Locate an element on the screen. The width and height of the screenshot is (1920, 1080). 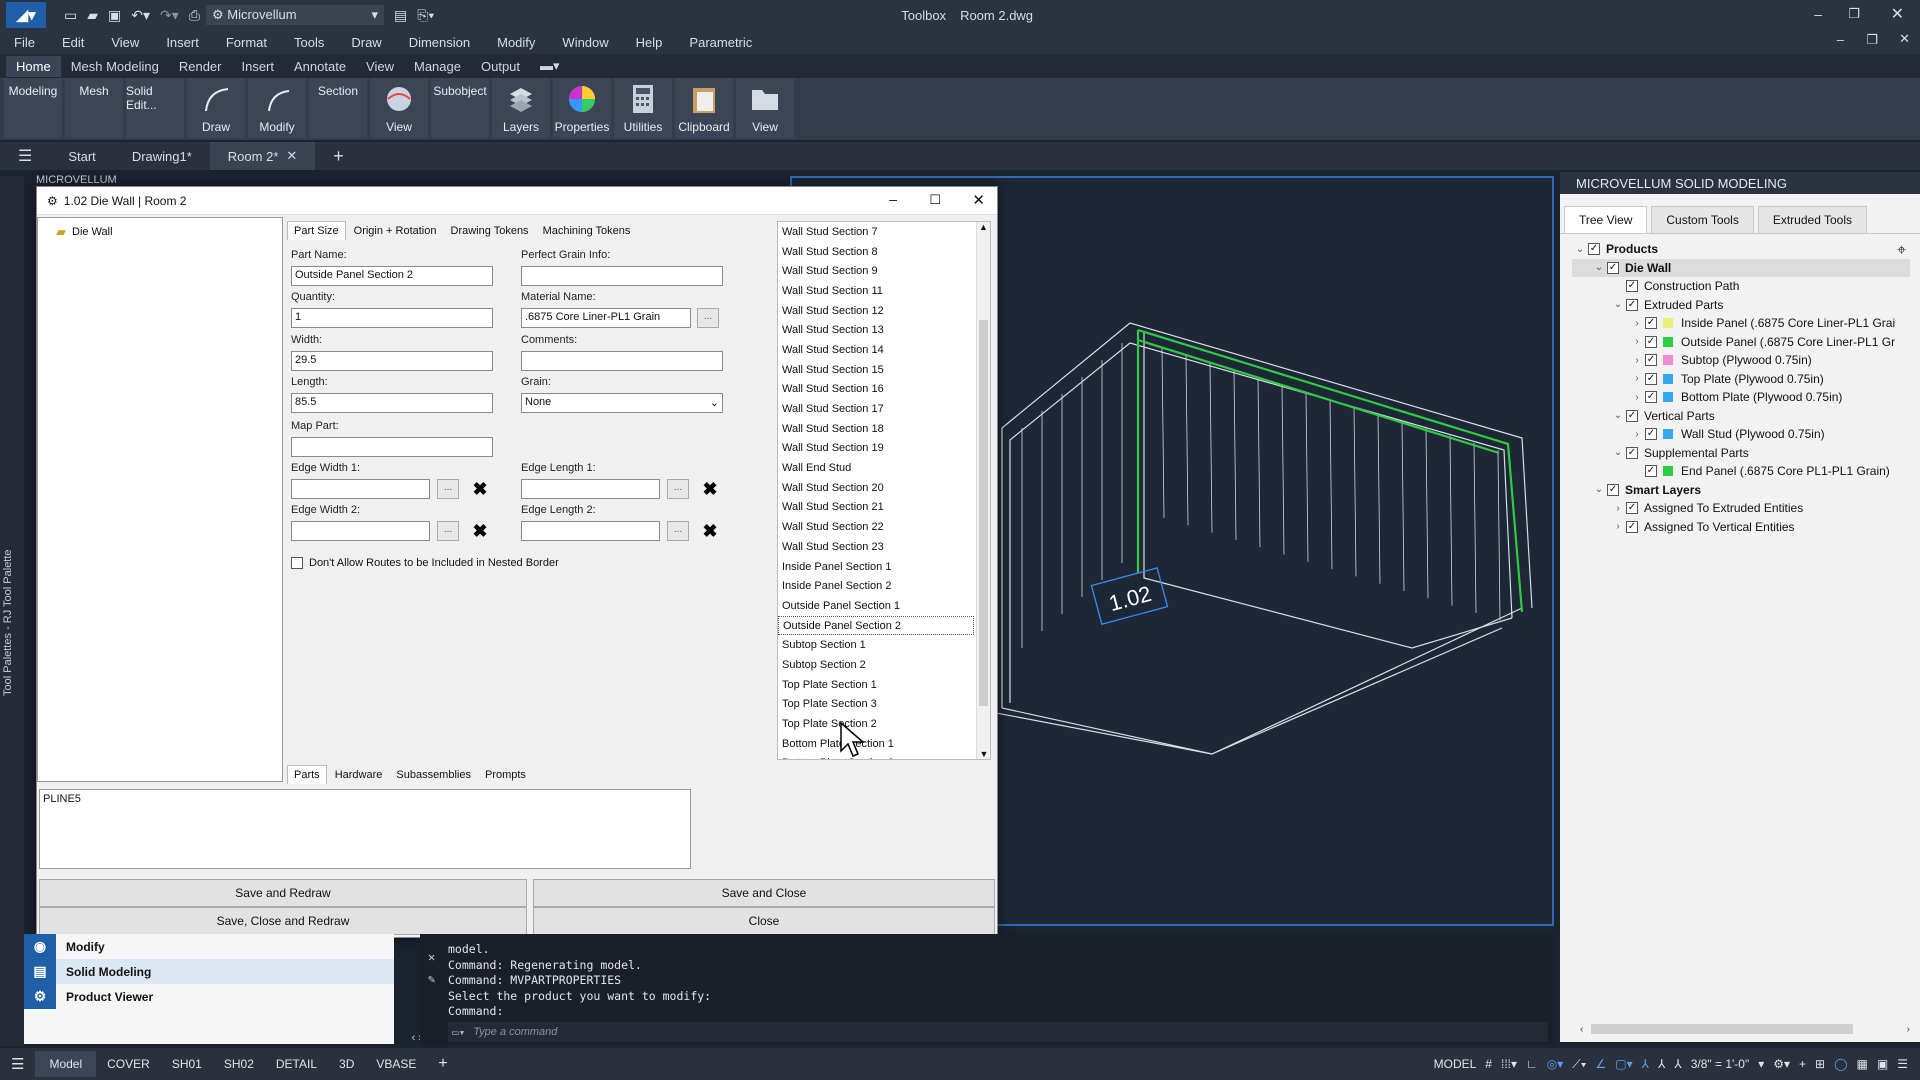
tab-close-icon: ✕ is located at coordinates (291, 156).